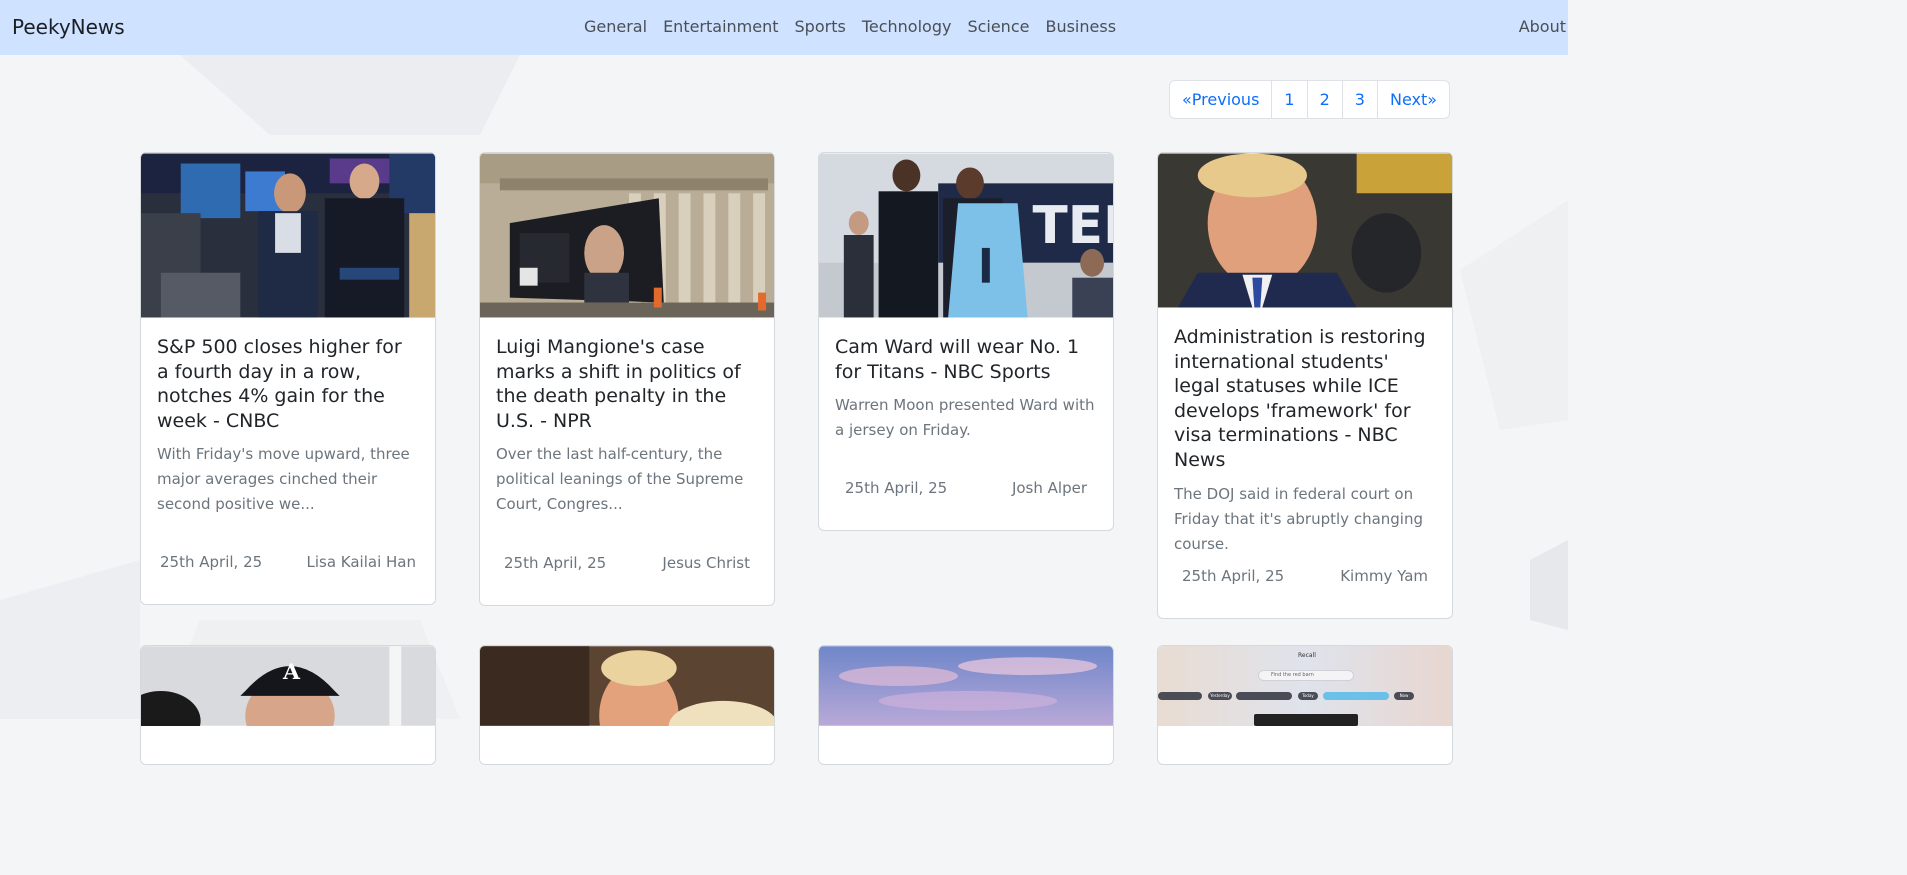 The height and width of the screenshot is (875, 1907). I want to click on jersey-presentation-image: TEN, so click(966, 235).